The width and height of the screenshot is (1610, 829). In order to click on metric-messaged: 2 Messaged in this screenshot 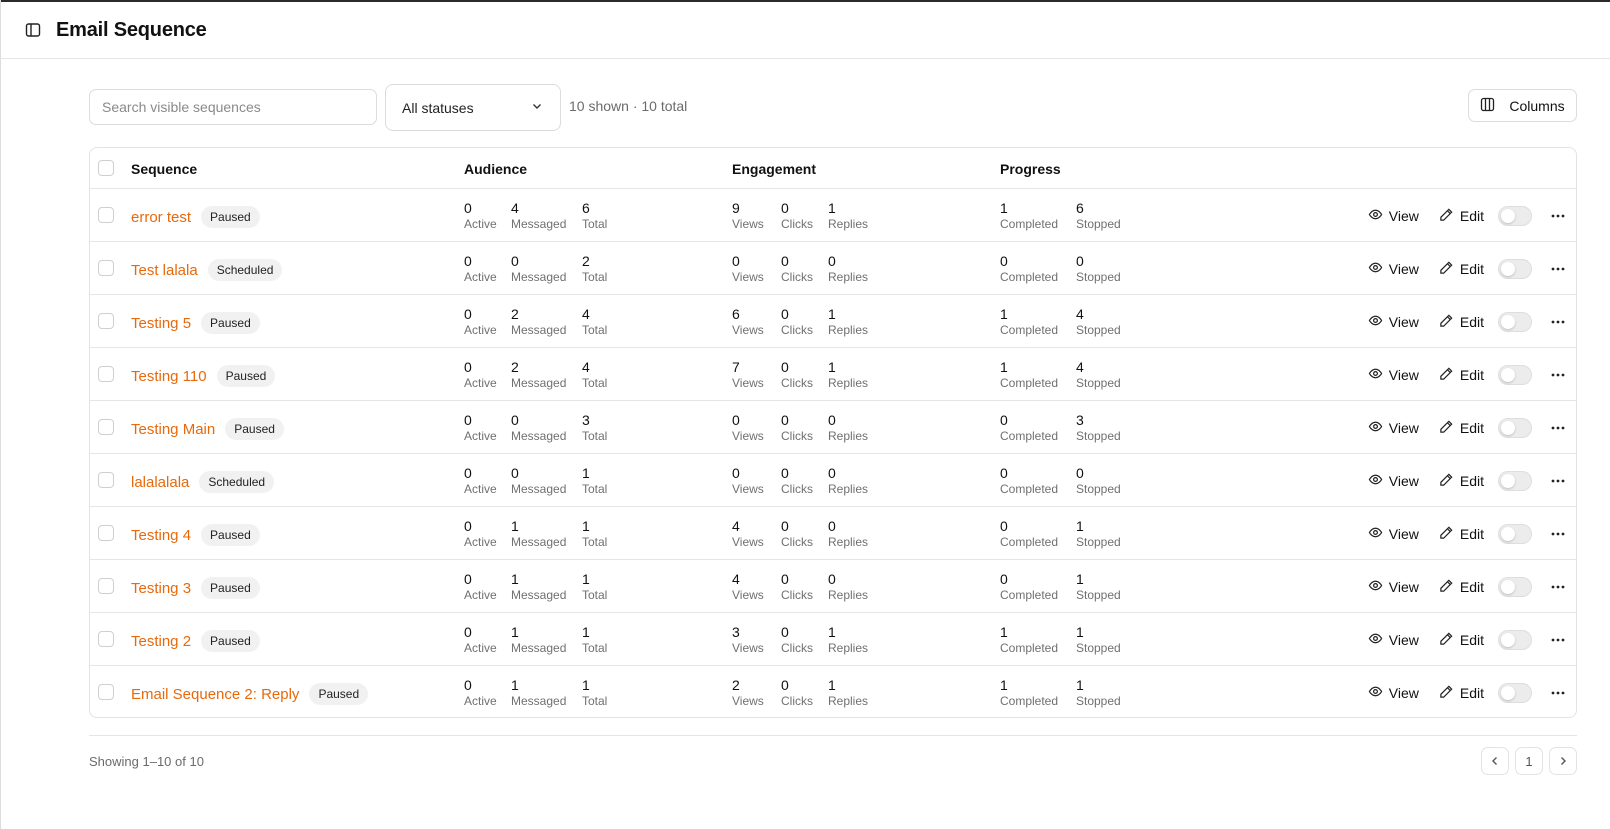, I will do `click(538, 374)`.